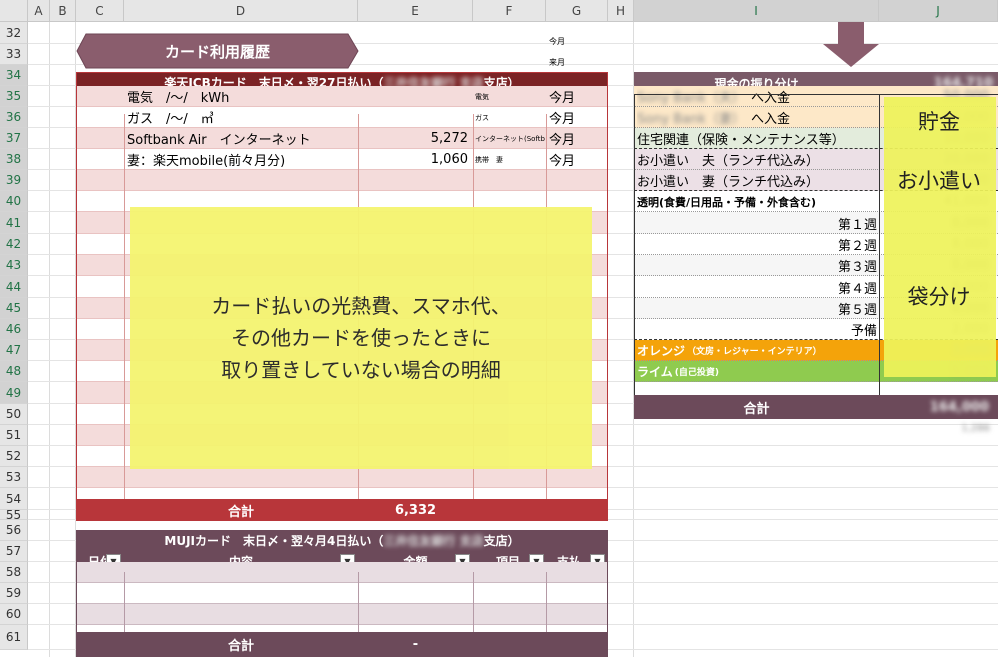  What do you see at coordinates (940, 237) in the screenshot?
I see `category-overlay-sticker` at bounding box center [940, 237].